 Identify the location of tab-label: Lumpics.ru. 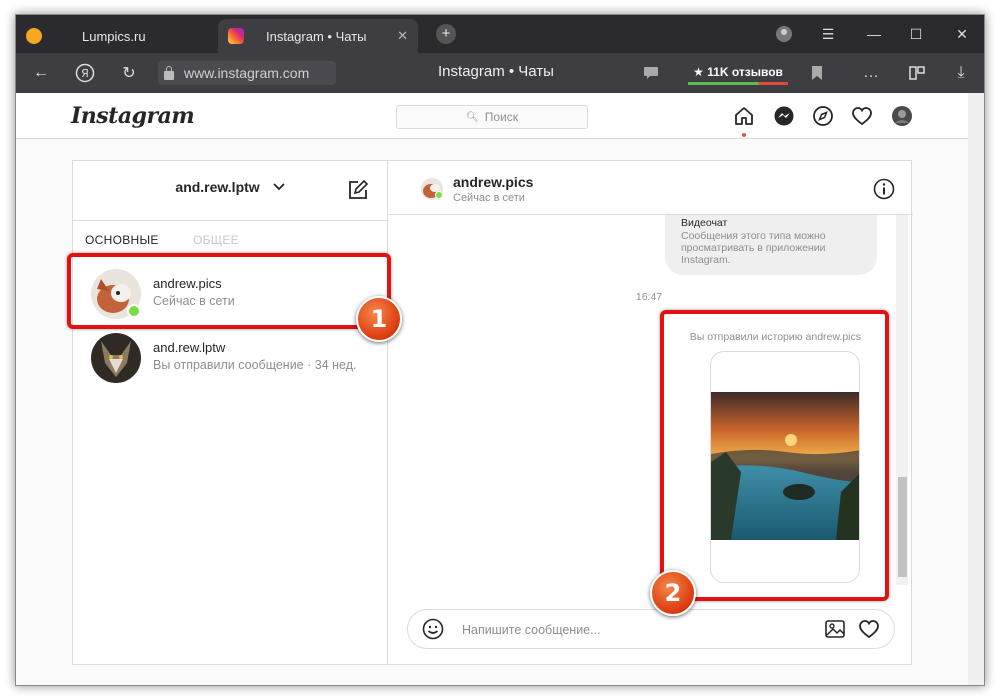
(114, 36).